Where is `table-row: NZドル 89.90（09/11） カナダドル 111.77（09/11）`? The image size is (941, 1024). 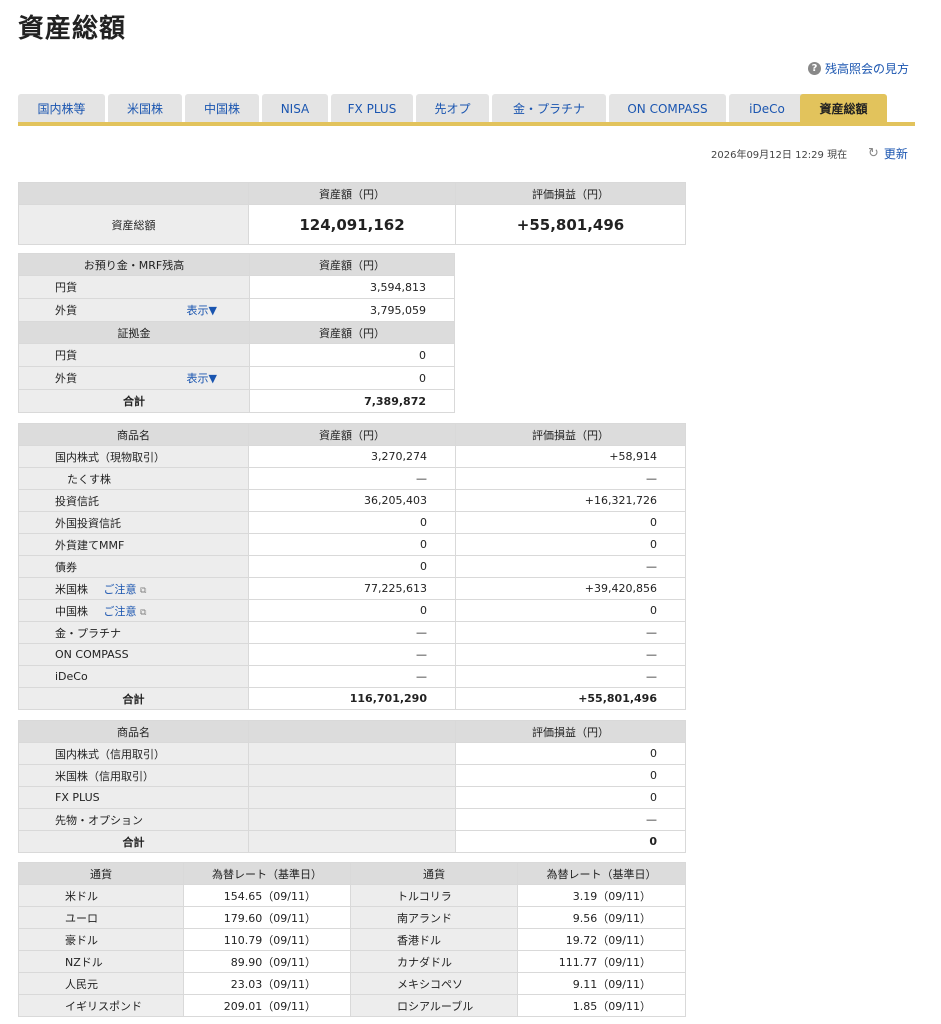 table-row: NZドル 89.90（09/11） カナダドル 111.77（09/11） is located at coordinates (352, 961).